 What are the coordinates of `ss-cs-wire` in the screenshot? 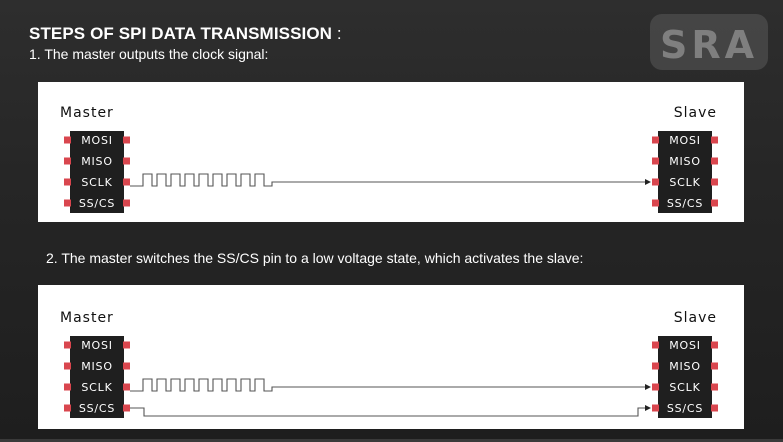 It's located at (390, 412).